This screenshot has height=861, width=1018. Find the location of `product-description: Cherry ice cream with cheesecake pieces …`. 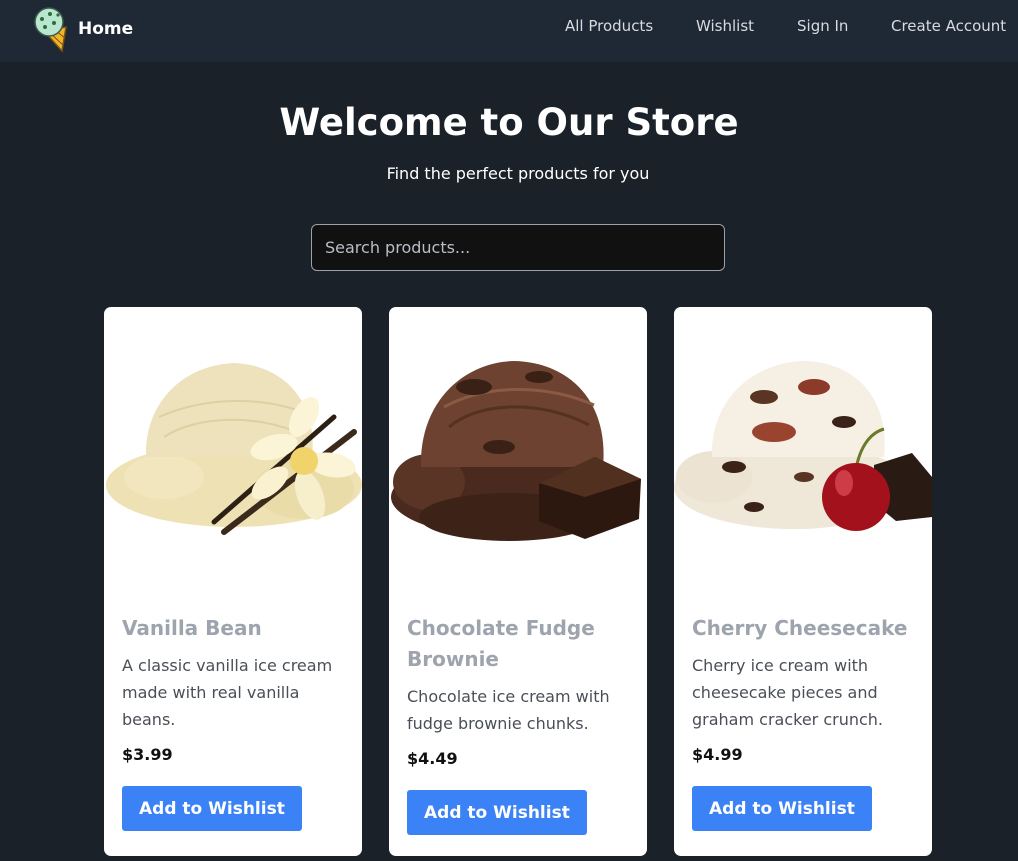

product-description: Cherry ice cream with cheesecake pieces … is located at coordinates (788, 692).